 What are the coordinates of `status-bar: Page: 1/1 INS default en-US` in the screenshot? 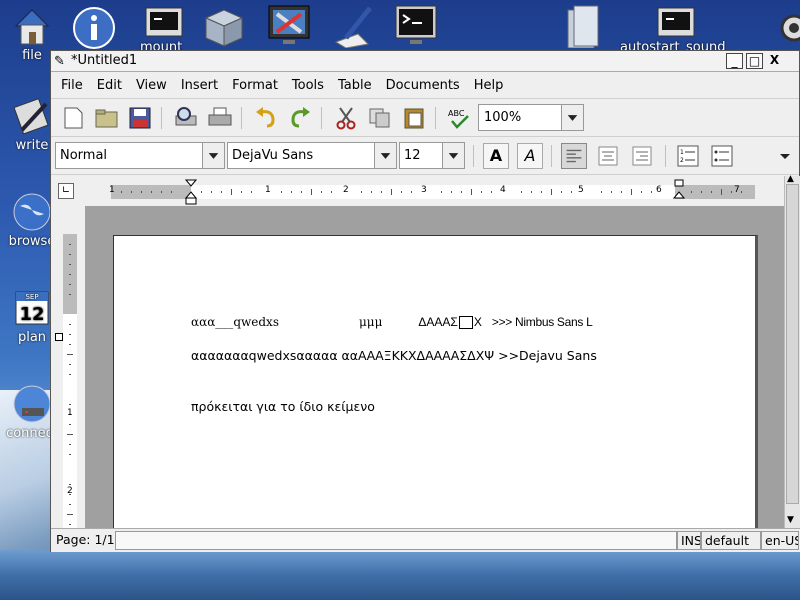 It's located at (425, 540).